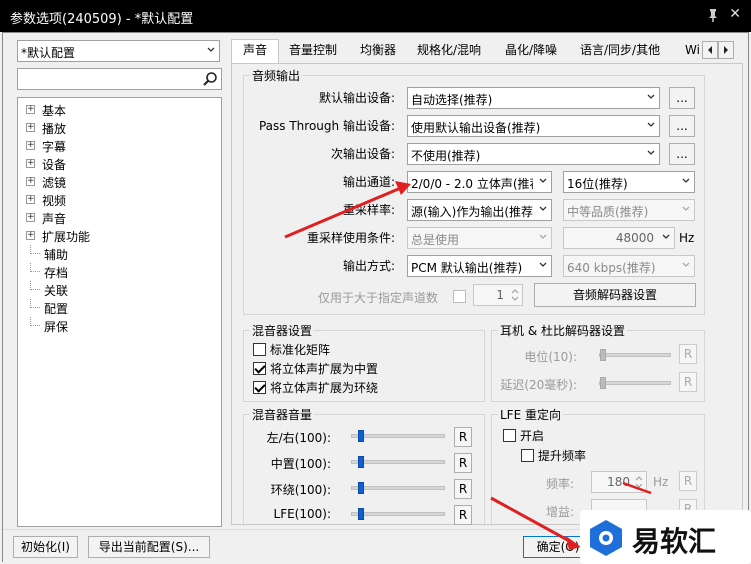 The width and height of the screenshot is (751, 564). Describe the element at coordinates (619, 238) in the screenshot. I see `sample-rate-select: 48000` at that location.